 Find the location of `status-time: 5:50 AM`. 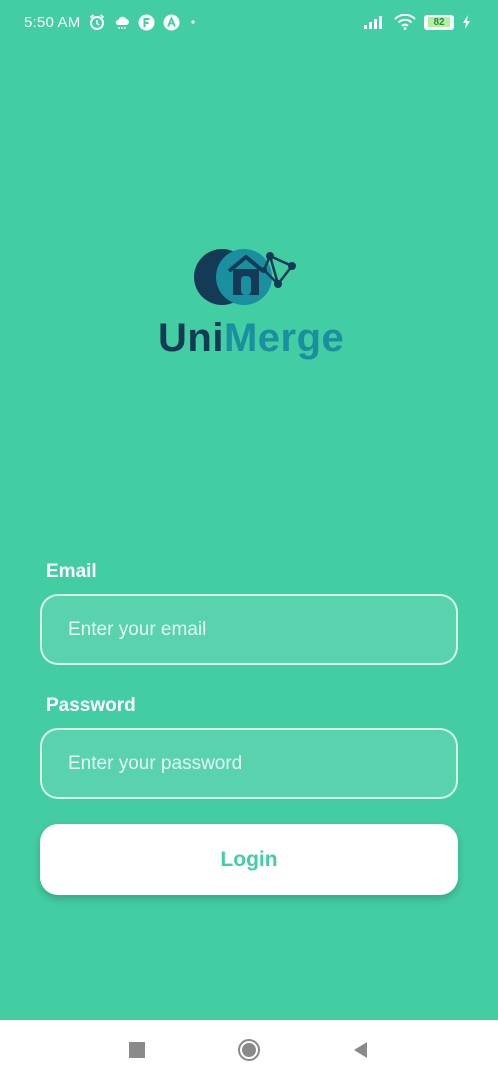

status-time: 5:50 AM is located at coordinates (52, 22).